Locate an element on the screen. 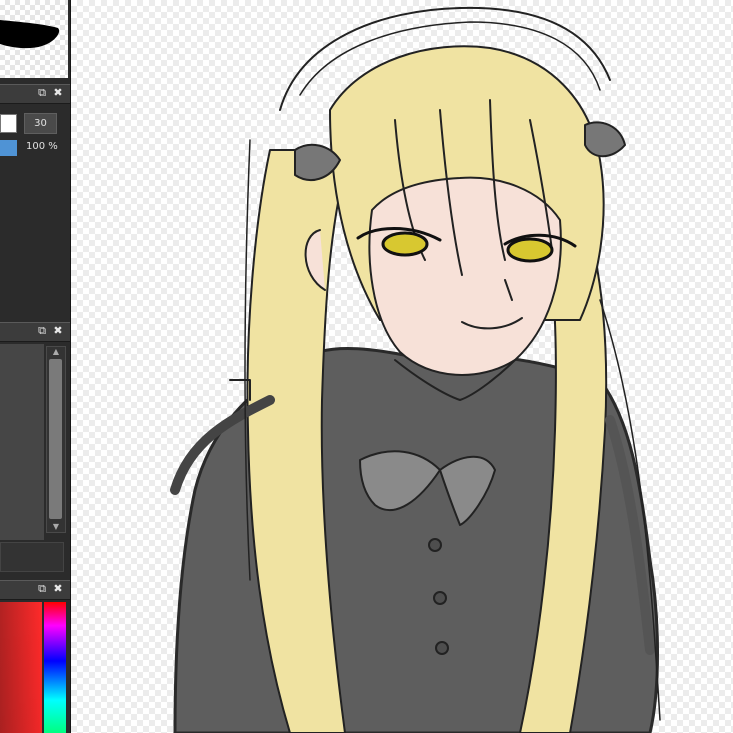 The height and width of the screenshot is (733, 733). hue-slider is located at coordinates (55, 667).